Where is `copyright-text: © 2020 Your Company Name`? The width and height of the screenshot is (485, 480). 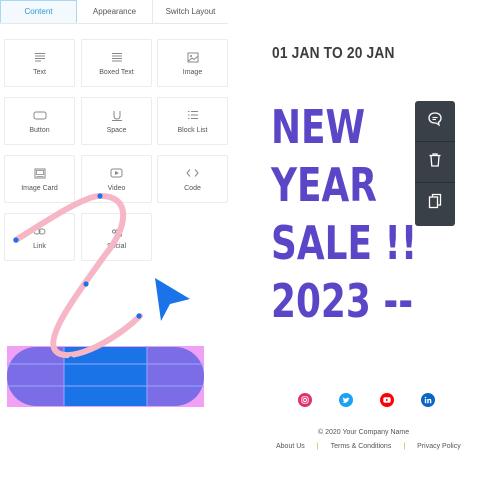
copyright-text: © 2020 Your Company Name is located at coordinates (364, 432).